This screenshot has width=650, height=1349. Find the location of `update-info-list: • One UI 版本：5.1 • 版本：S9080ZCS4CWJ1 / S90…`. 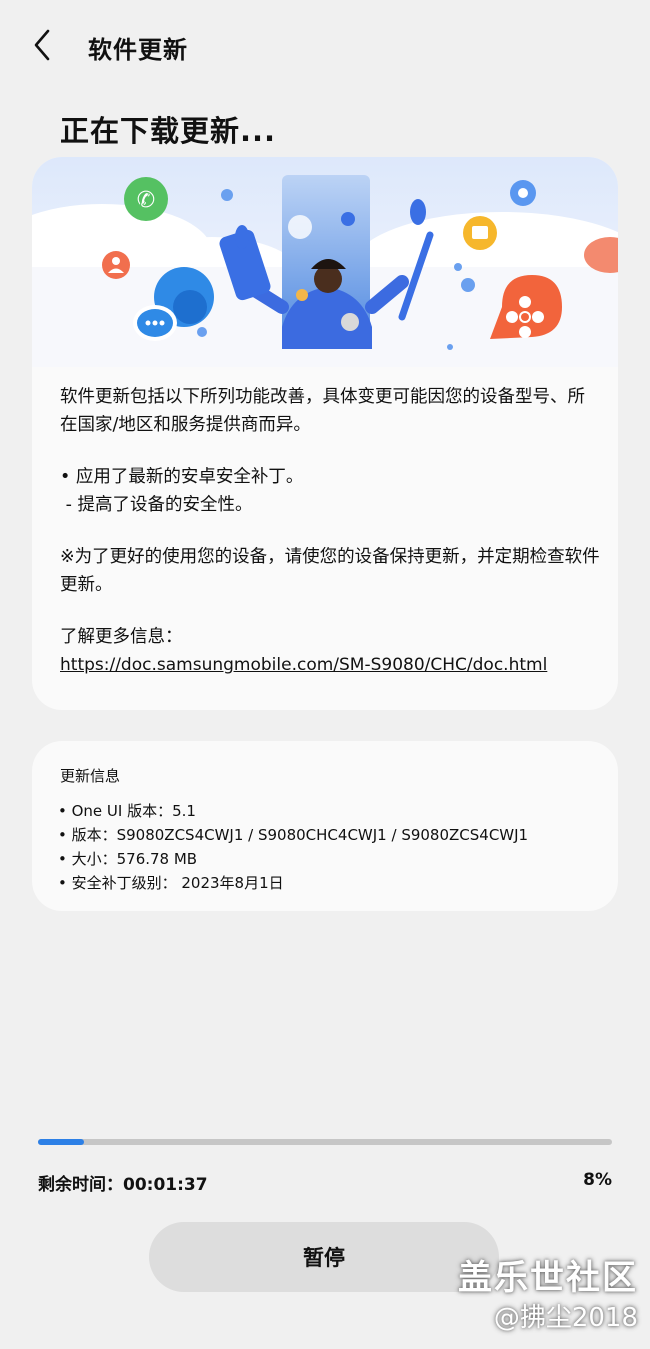

update-info-list: • One UI 版本：5.1 • 版本：S9080ZCS4CWJ1 / S90… is located at coordinates (293, 847).